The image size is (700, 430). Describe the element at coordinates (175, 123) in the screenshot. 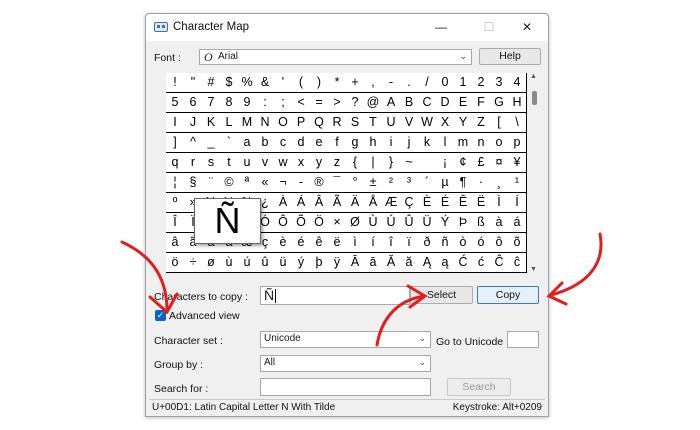

I see `character-cell: I` at that location.